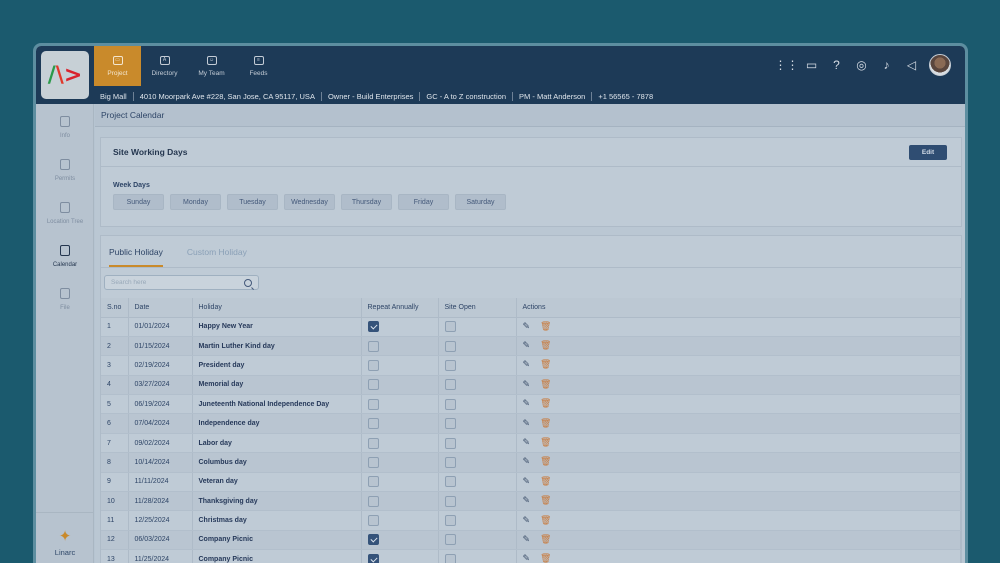 This screenshot has width=1000, height=563. I want to click on nav-item-my-team: ☺ My Team, so click(211, 66).